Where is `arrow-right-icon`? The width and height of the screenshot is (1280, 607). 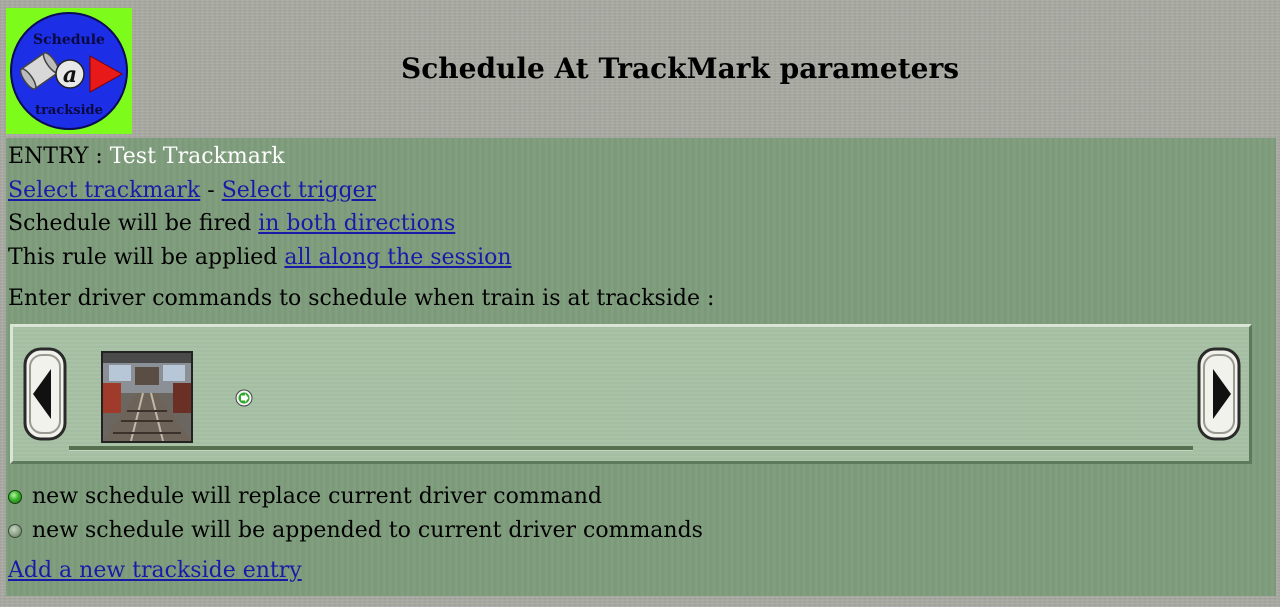
arrow-right-icon is located at coordinates (1219, 394).